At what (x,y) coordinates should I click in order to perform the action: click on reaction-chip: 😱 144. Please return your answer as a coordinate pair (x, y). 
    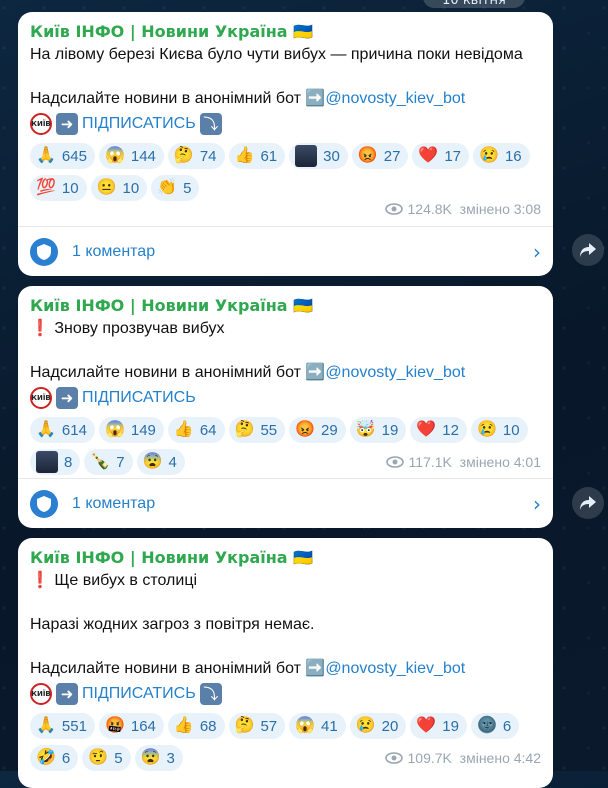
    Looking at the image, I should click on (131, 156).